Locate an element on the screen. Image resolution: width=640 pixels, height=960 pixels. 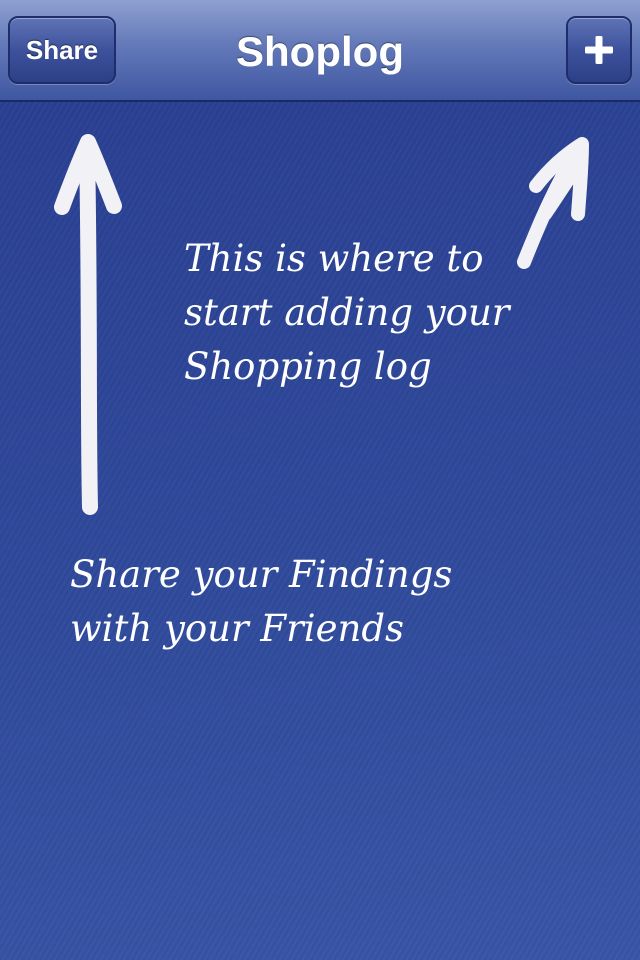
page-title: Shoplog is located at coordinates (320, 51).